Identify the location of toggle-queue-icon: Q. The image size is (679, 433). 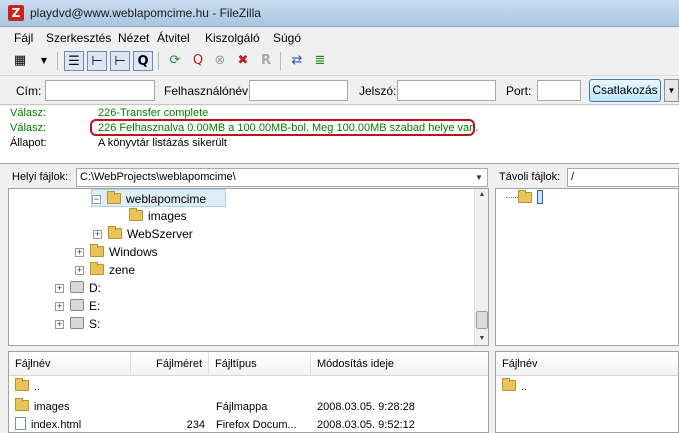
(143, 61).